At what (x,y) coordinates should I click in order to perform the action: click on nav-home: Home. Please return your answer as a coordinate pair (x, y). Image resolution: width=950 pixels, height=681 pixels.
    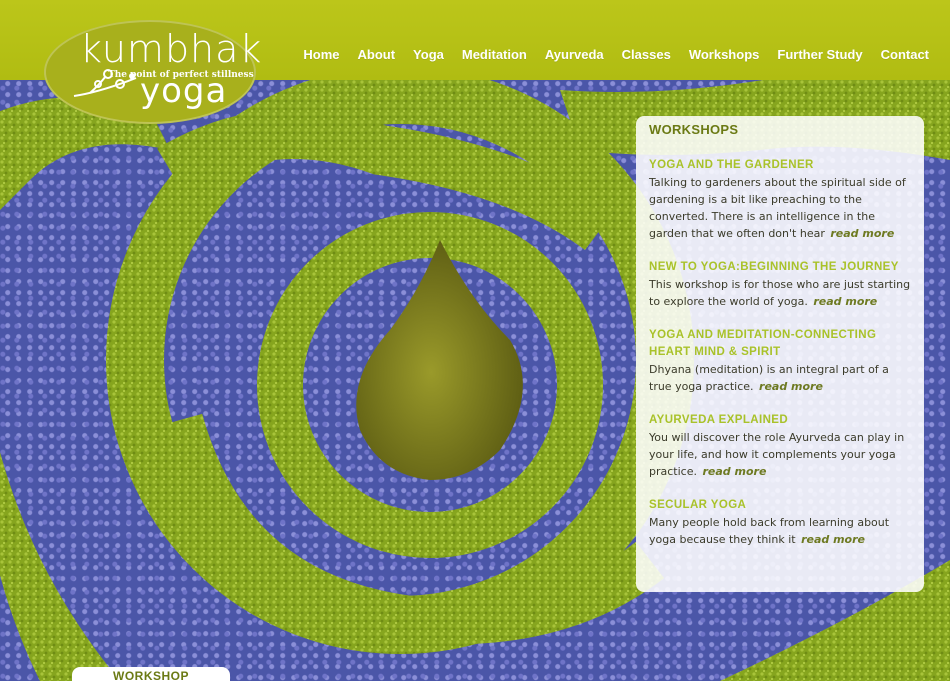
    Looking at the image, I should click on (321, 54).